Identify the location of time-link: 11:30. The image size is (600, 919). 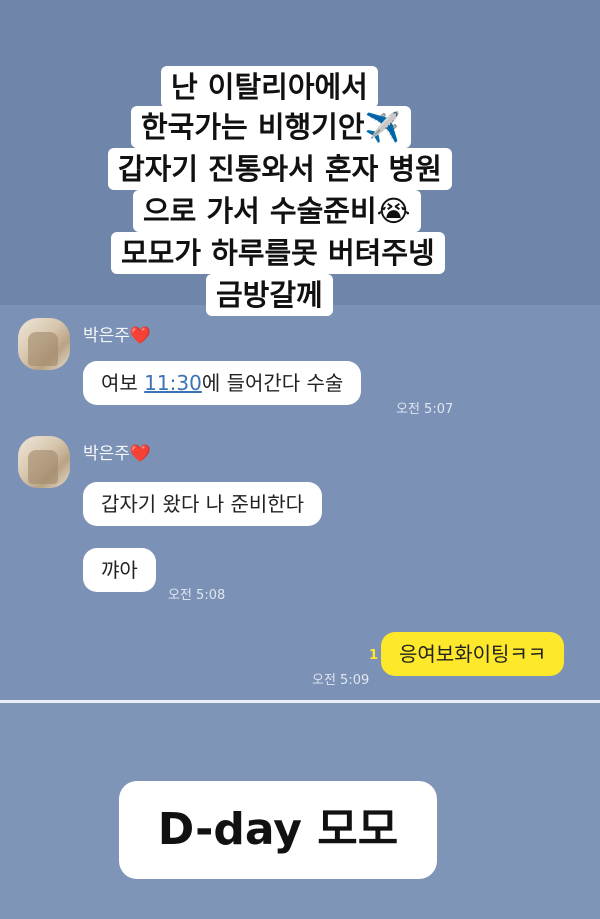
(173, 383).